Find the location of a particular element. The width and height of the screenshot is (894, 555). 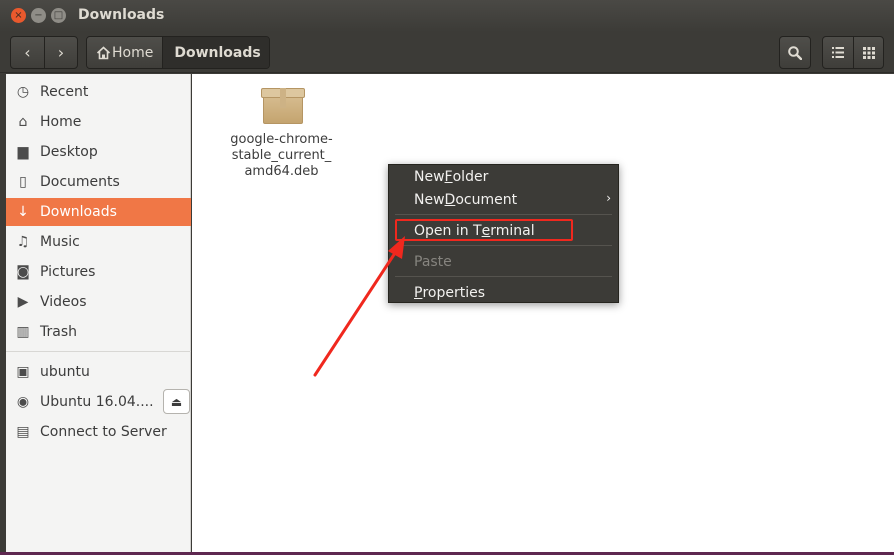

annotation-arrow is located at coordinates (359, 306).